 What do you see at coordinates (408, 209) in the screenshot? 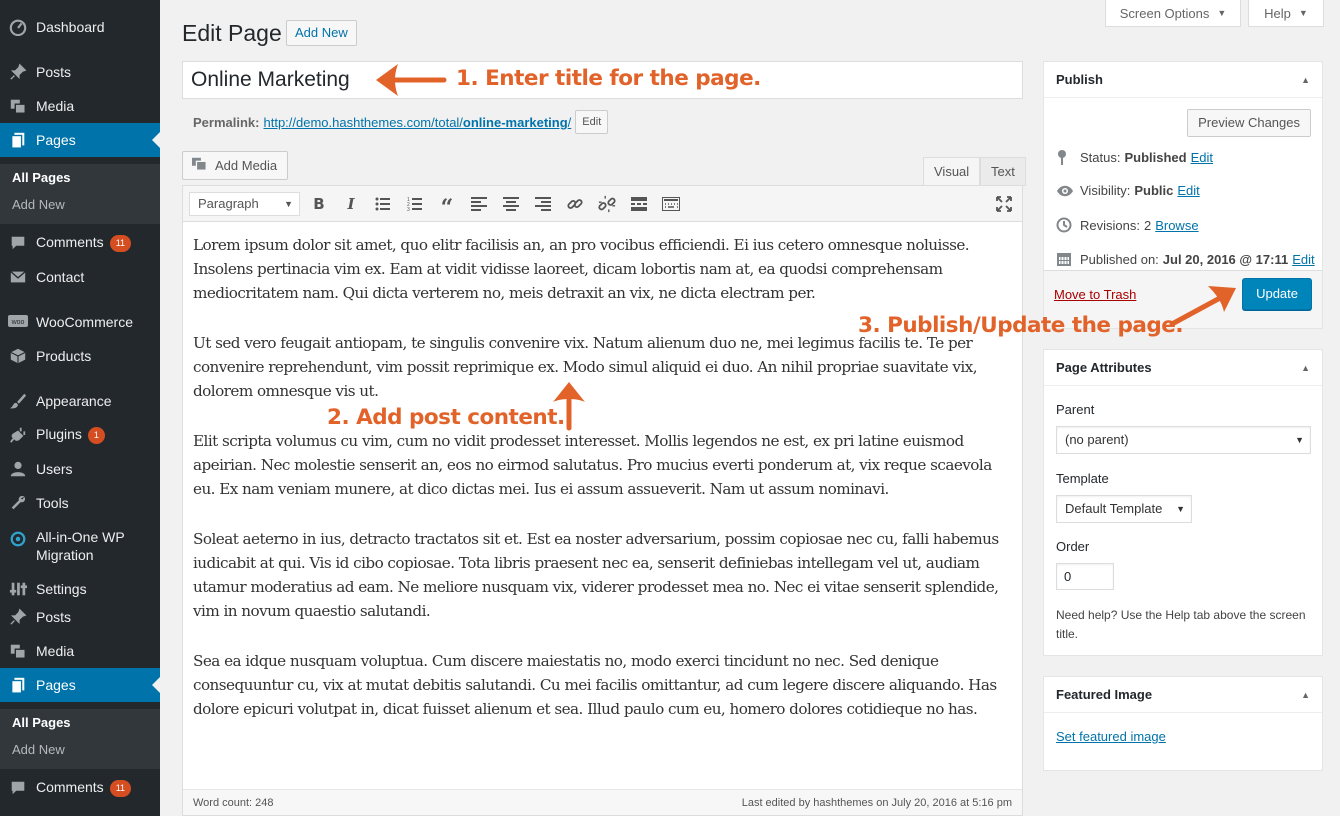
I see `svg-text: 3` at bounding box center [408, 209].